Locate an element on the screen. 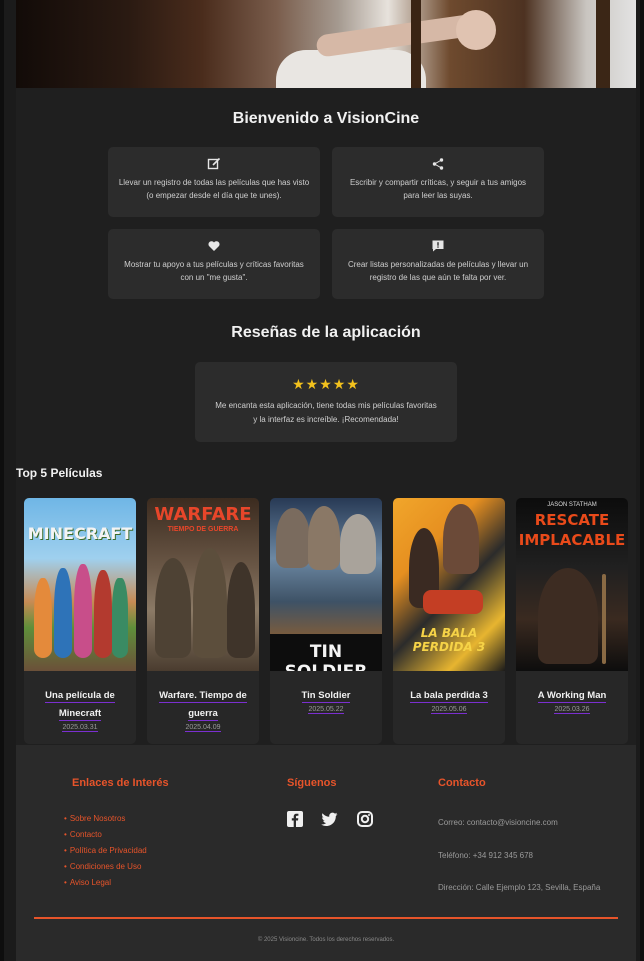 Image resolution: width=644 pixels, height=961 pixels. poster-car is located at coordinates (453, 602).